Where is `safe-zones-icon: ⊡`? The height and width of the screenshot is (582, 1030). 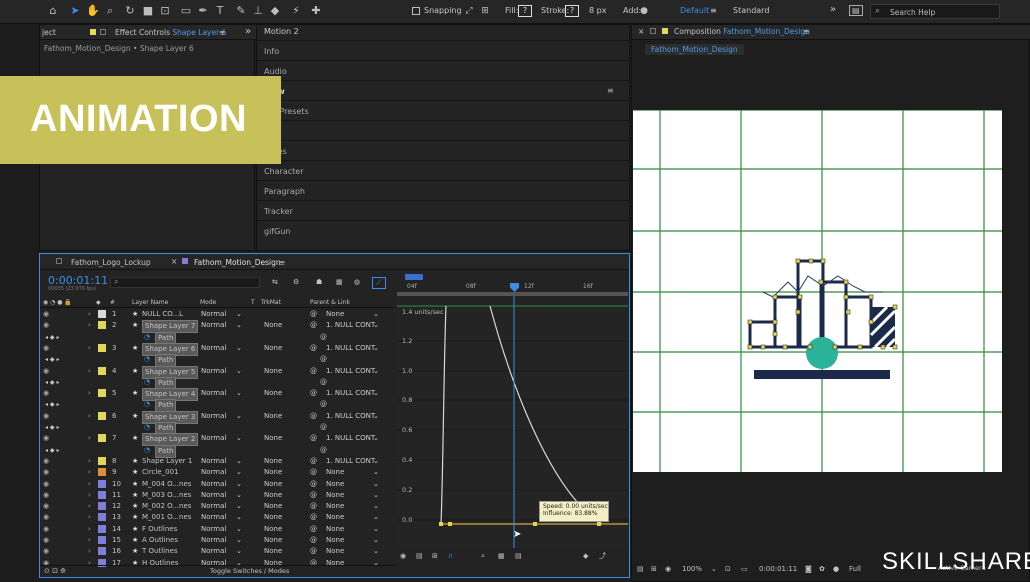 safe-zones-icon: ⊡ is located at coordinates (728, 569).